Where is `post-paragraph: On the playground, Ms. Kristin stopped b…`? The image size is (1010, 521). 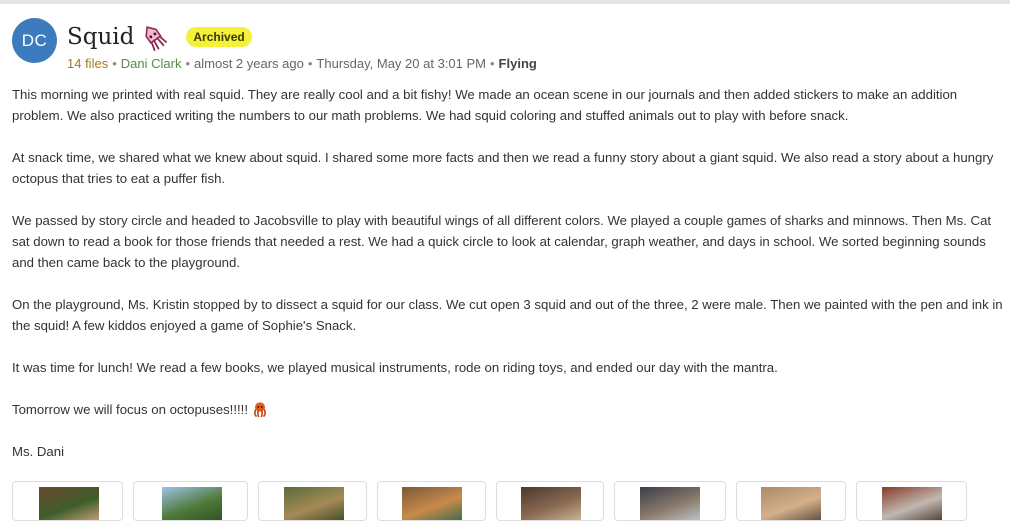
post-paragraph: On the playground, Ms. Kristin stopped b… is located at coordinates (507, 315).